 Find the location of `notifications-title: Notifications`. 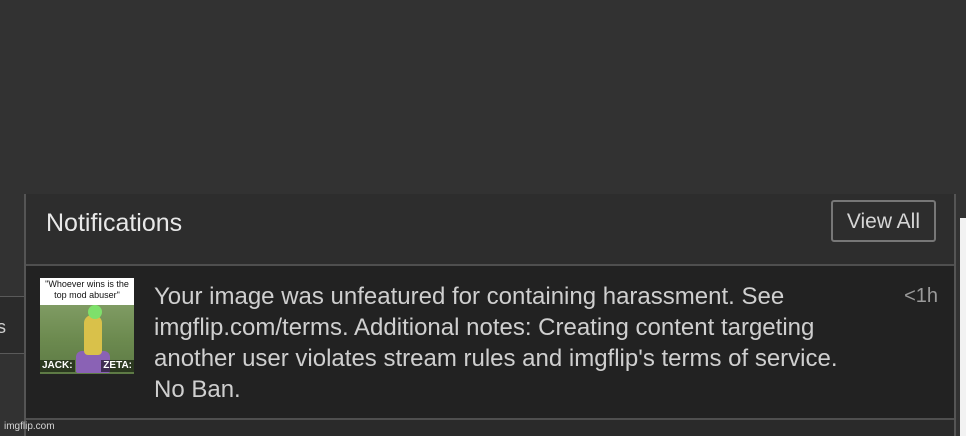

notifications-title: Notifications is located at coordinates (114, 223).